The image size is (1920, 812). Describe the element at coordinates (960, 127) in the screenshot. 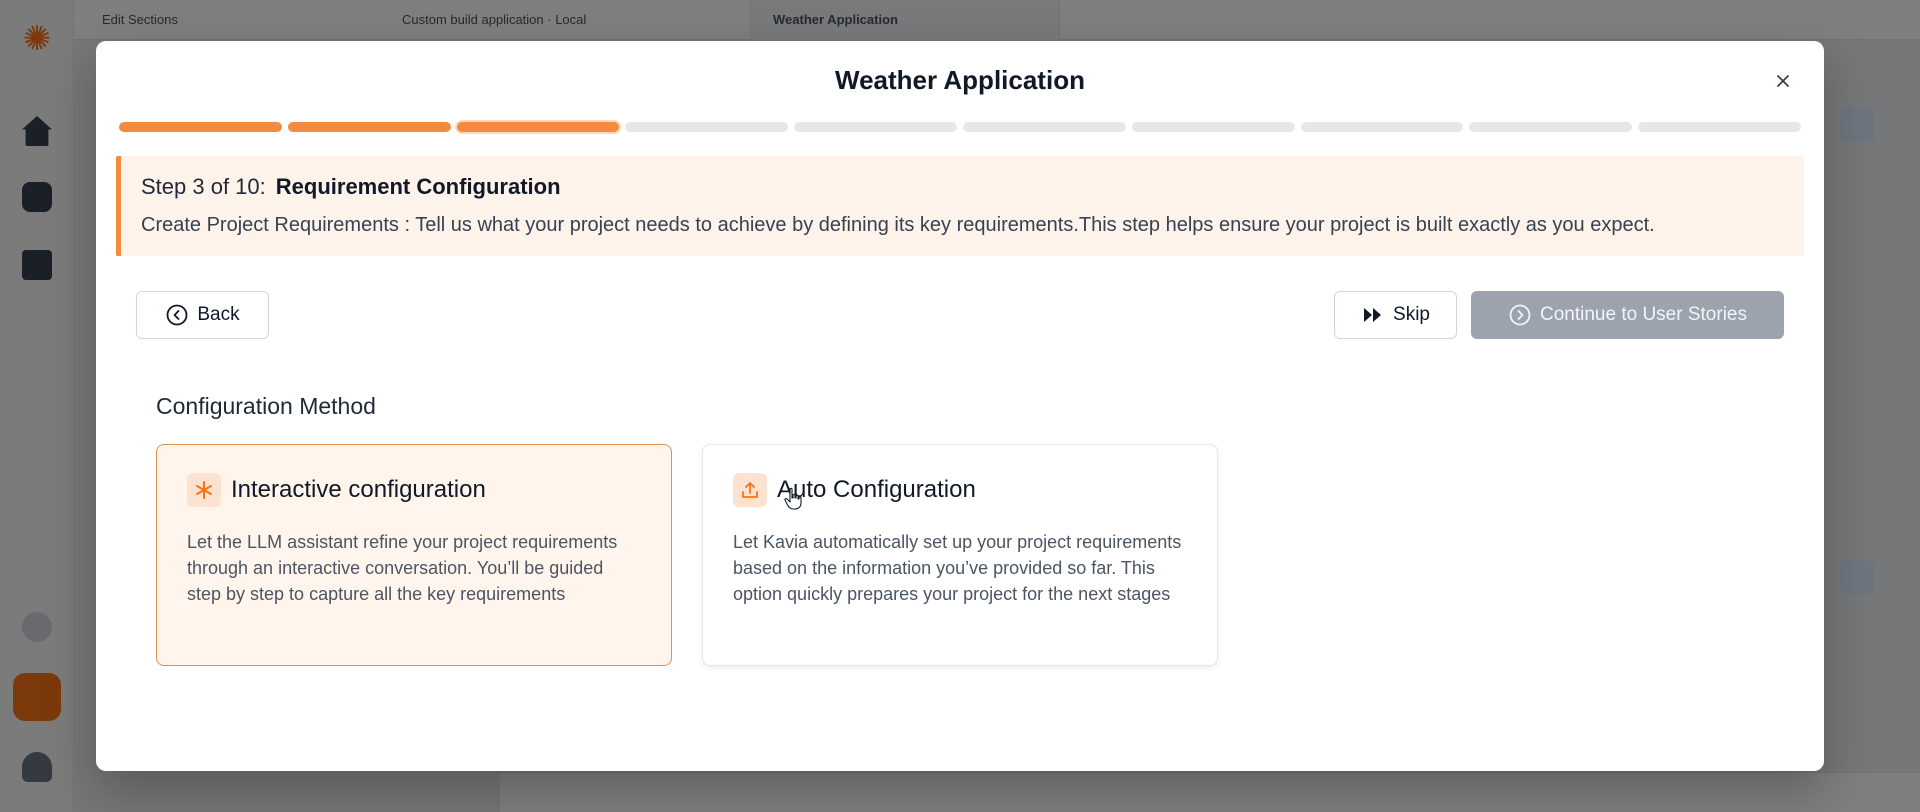

I see `step-progress-bar` at that location.